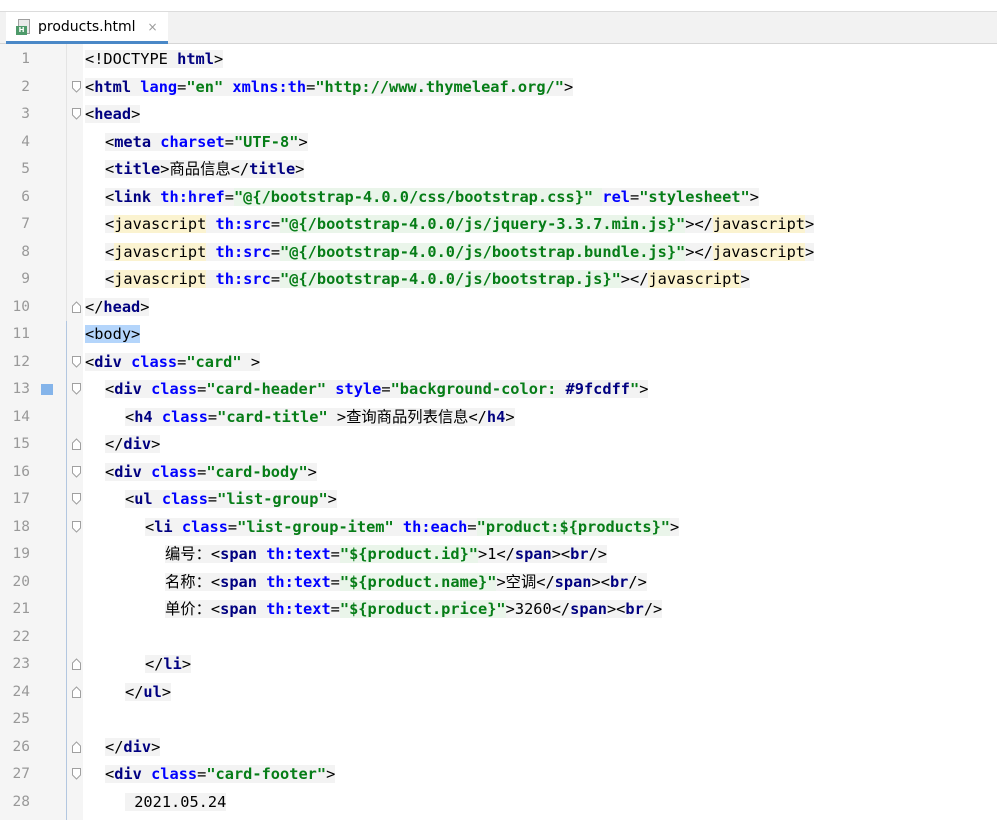  I want to click on line-number: 13, so click(21, 389).